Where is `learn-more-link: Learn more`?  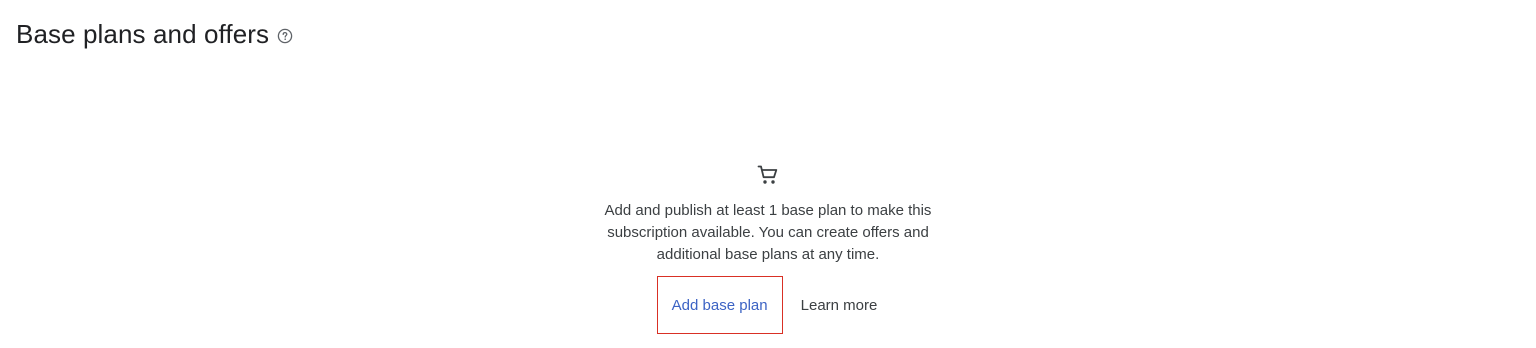
learn-more-link: Learn more is located at coordinates (839, 305).